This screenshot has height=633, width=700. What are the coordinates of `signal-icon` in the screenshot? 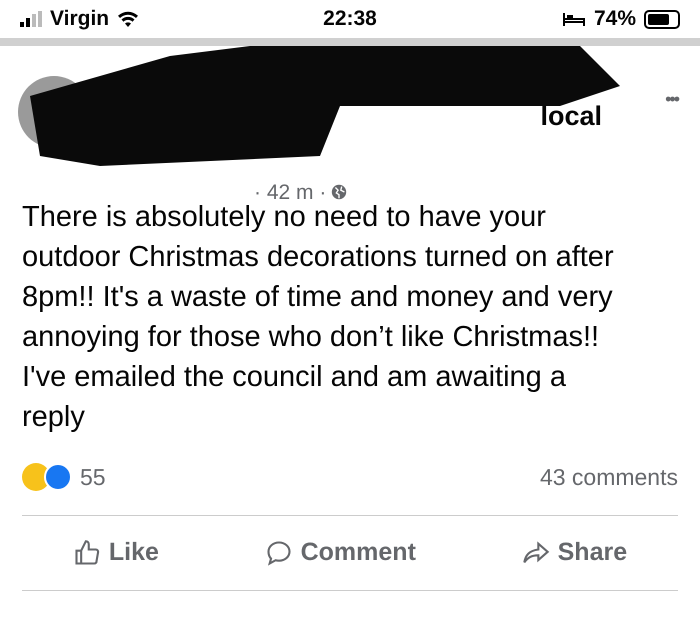 It's located at (31, 19).